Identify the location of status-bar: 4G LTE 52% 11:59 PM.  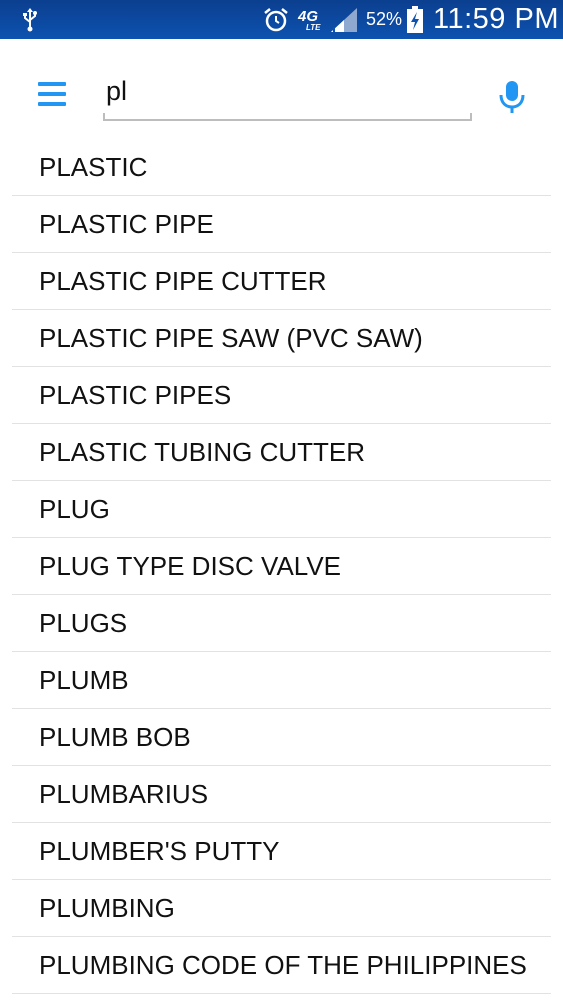
(281, 19).